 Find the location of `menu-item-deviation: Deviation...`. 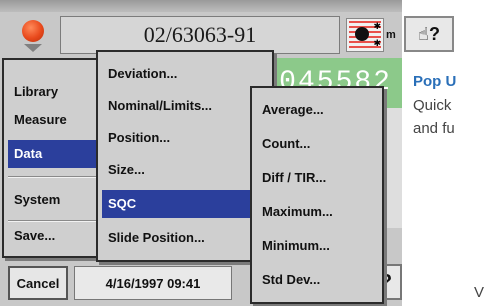

menu-item-deviation: Deviation... is located at coordinates (185, 74).